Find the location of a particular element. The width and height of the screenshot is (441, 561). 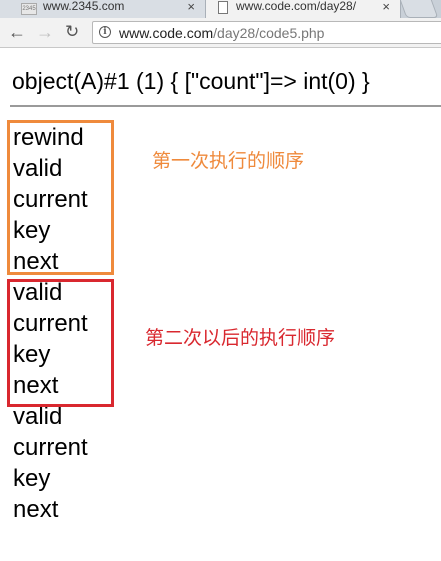

output-line: next is located at coordinates (36, 509).